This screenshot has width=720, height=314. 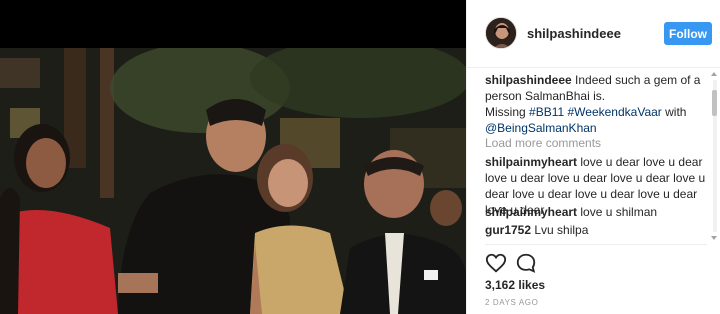 I want to click on caption-with-text: with, so click(x=674, y=112).